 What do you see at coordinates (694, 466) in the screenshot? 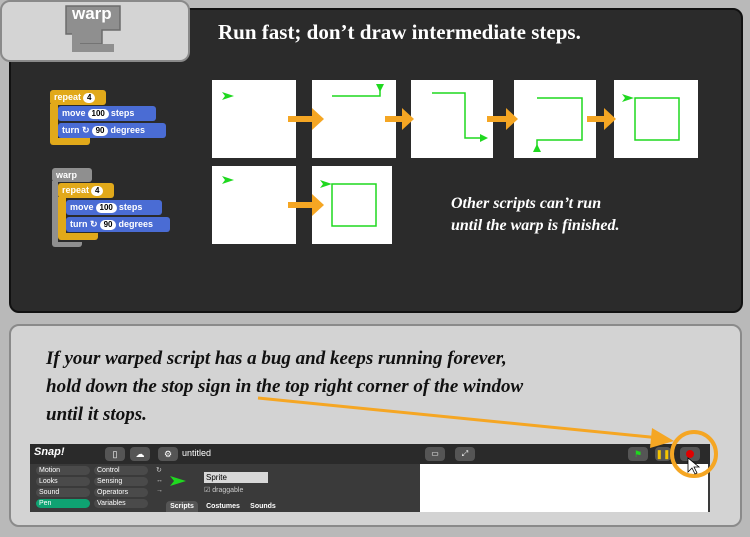
I see `mouse-cursor-icon` at bounding box center [694, 466].